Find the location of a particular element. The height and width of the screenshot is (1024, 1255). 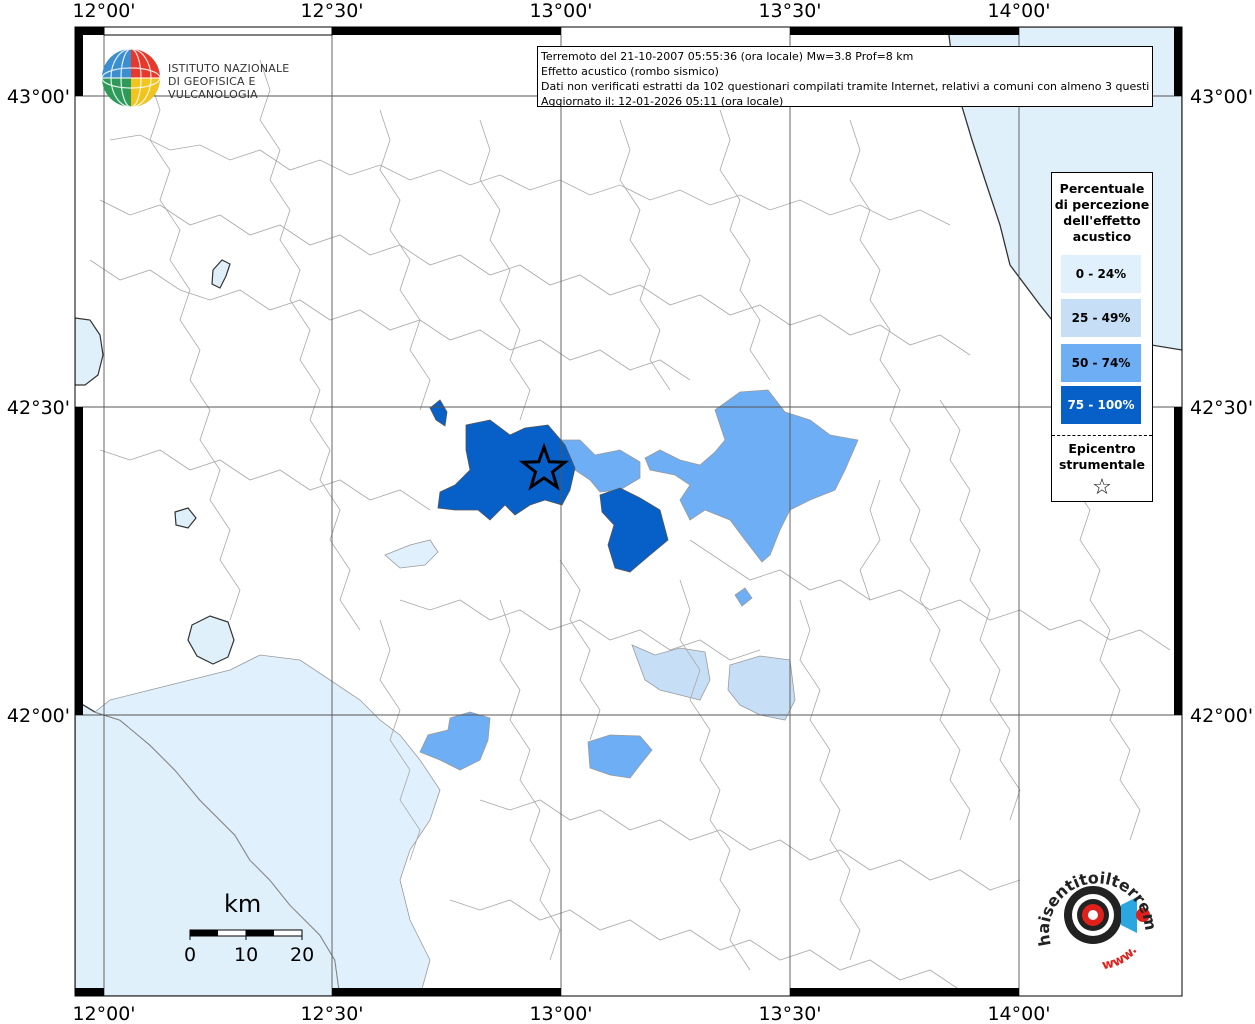

loudspeaker-icon: haisentitoilterremoto.it www. is located at coordinates (1094, 906).